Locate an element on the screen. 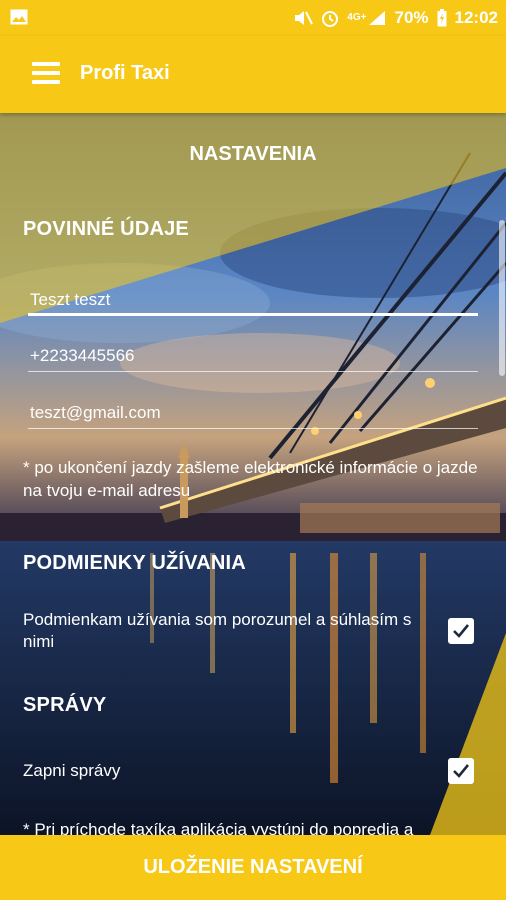  phone-field-underline is located at coordinates (253, 371).